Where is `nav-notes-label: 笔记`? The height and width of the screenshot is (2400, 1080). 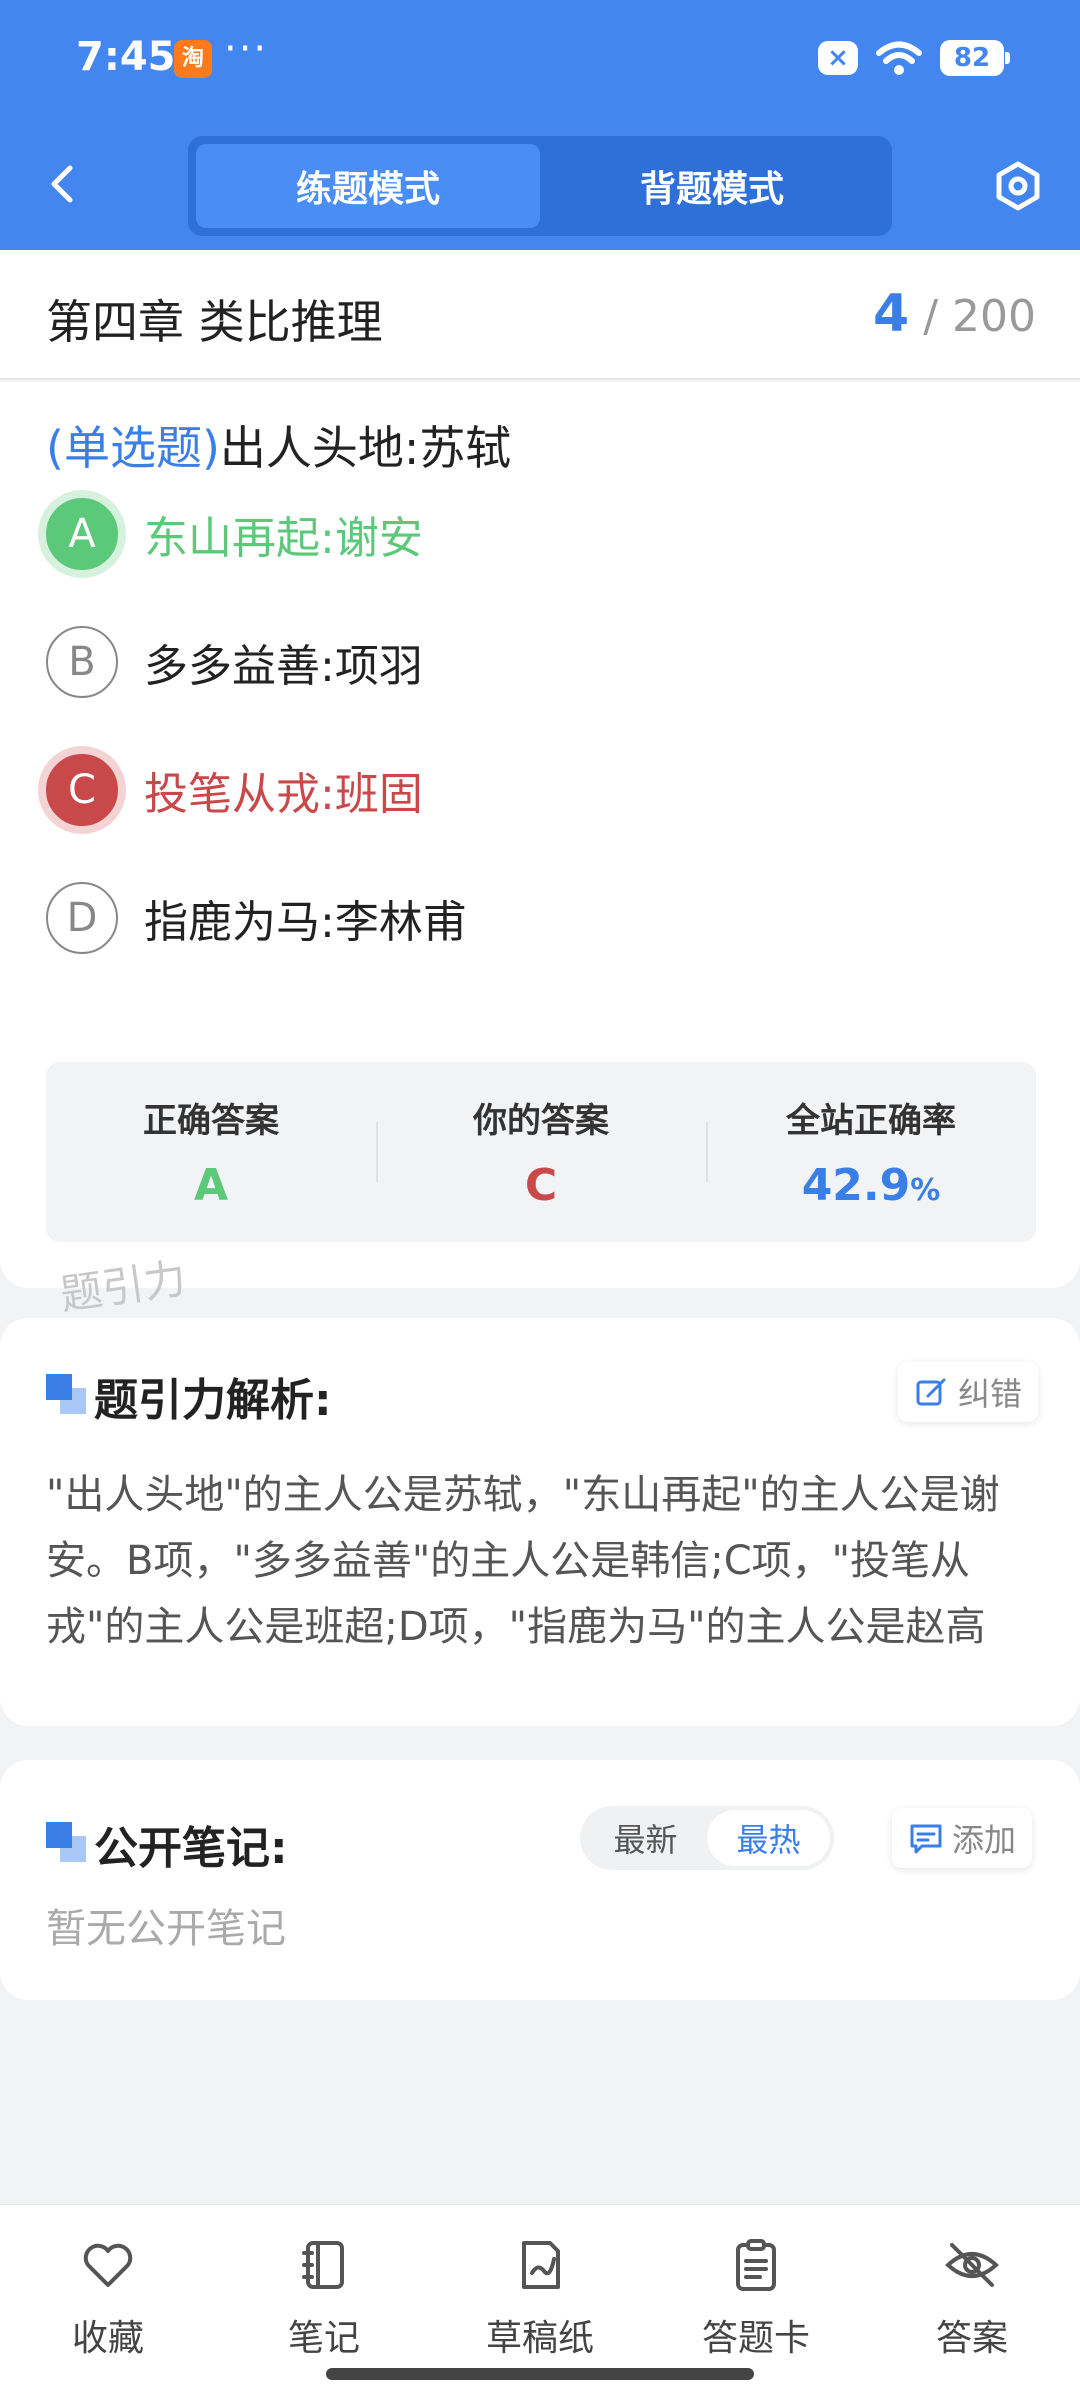 nav-notes-label: 笔记 is located at coordinates (323, 2338).